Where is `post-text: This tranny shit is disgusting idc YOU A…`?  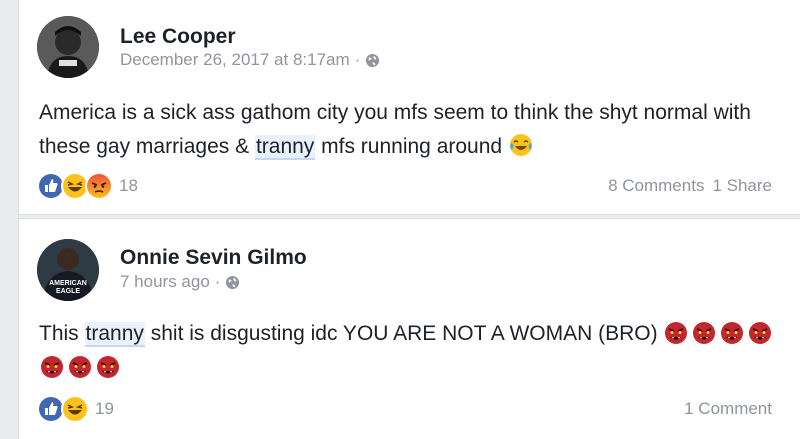 post-text: This tranny shit is disgusting idc YOU A… is located at coordinates (411, 351).